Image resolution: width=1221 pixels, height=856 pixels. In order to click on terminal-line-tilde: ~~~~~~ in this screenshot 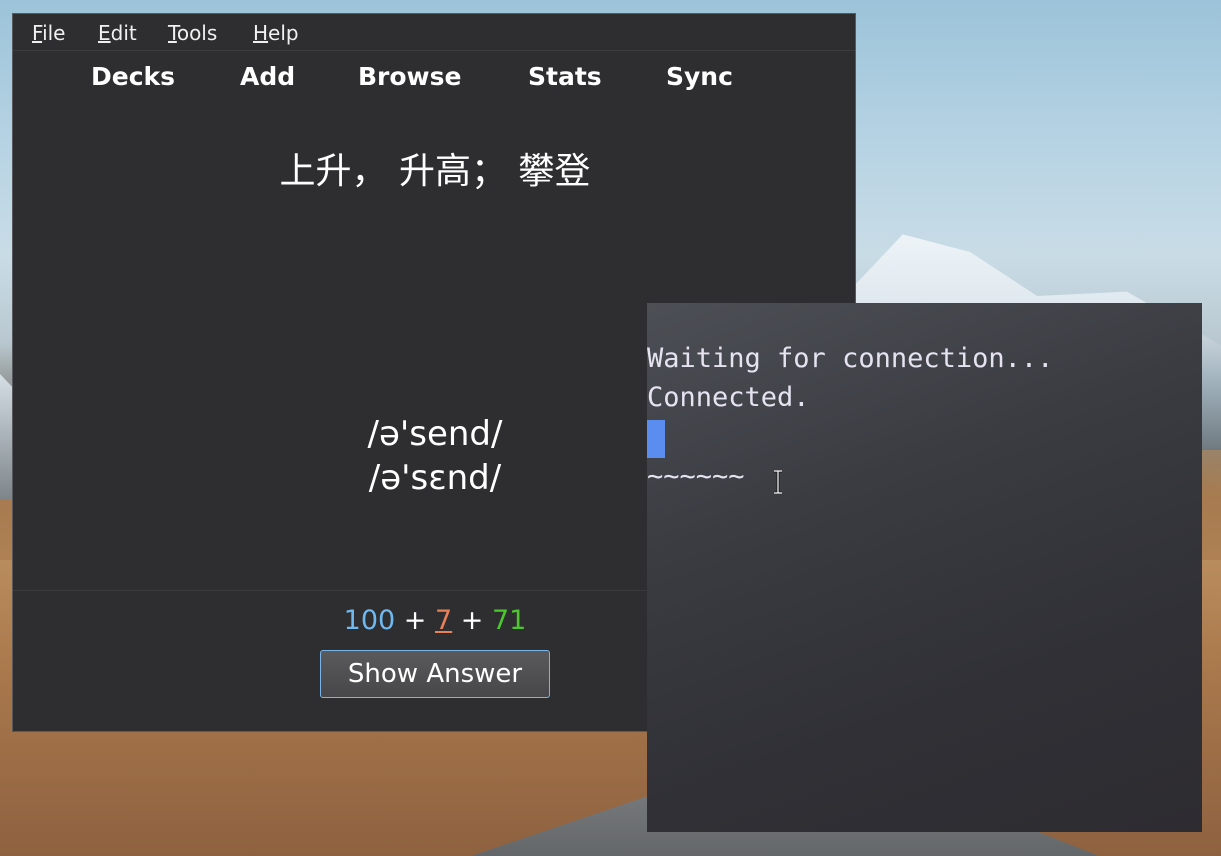, I will do `click(696, 476)`.